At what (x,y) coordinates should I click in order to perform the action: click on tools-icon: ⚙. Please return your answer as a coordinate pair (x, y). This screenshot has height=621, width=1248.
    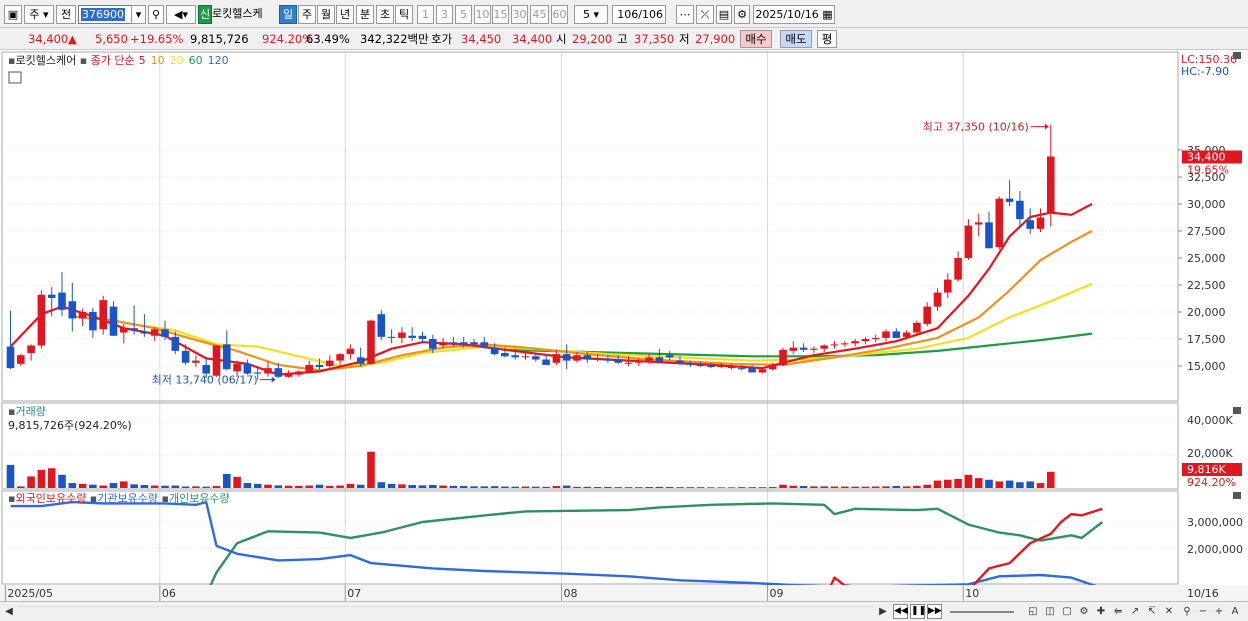
    Looking at the image, I should click on (1084, 611).